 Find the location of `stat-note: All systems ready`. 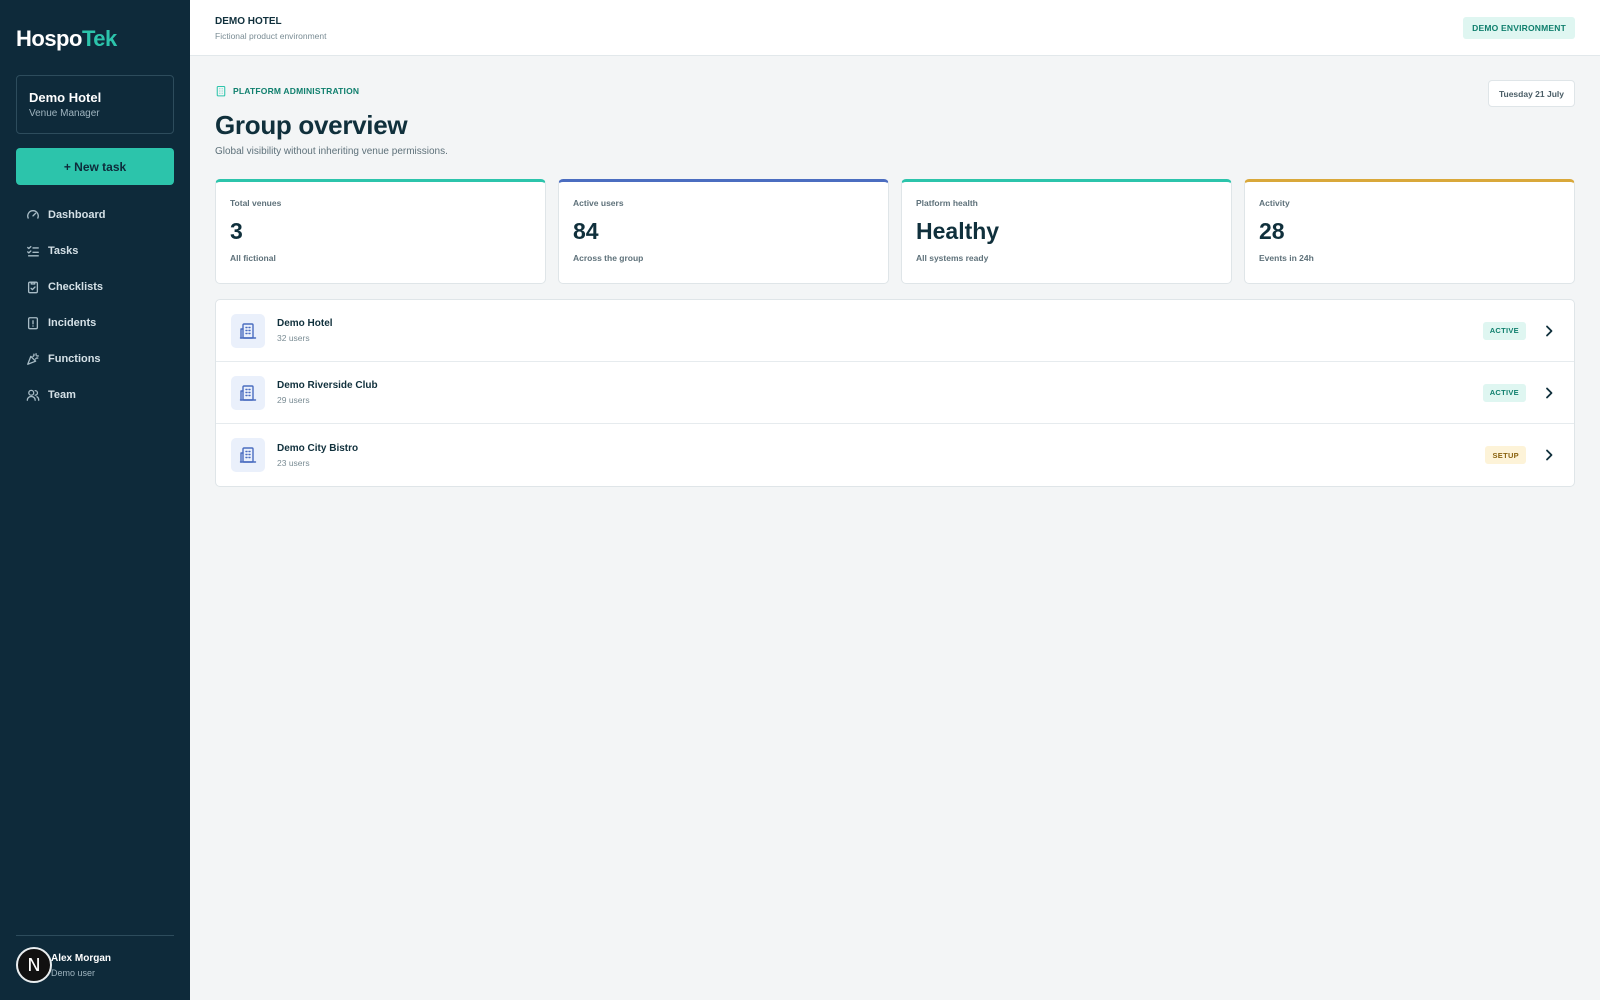

stat-note: All systems ready is located at coordinates (952, 258).